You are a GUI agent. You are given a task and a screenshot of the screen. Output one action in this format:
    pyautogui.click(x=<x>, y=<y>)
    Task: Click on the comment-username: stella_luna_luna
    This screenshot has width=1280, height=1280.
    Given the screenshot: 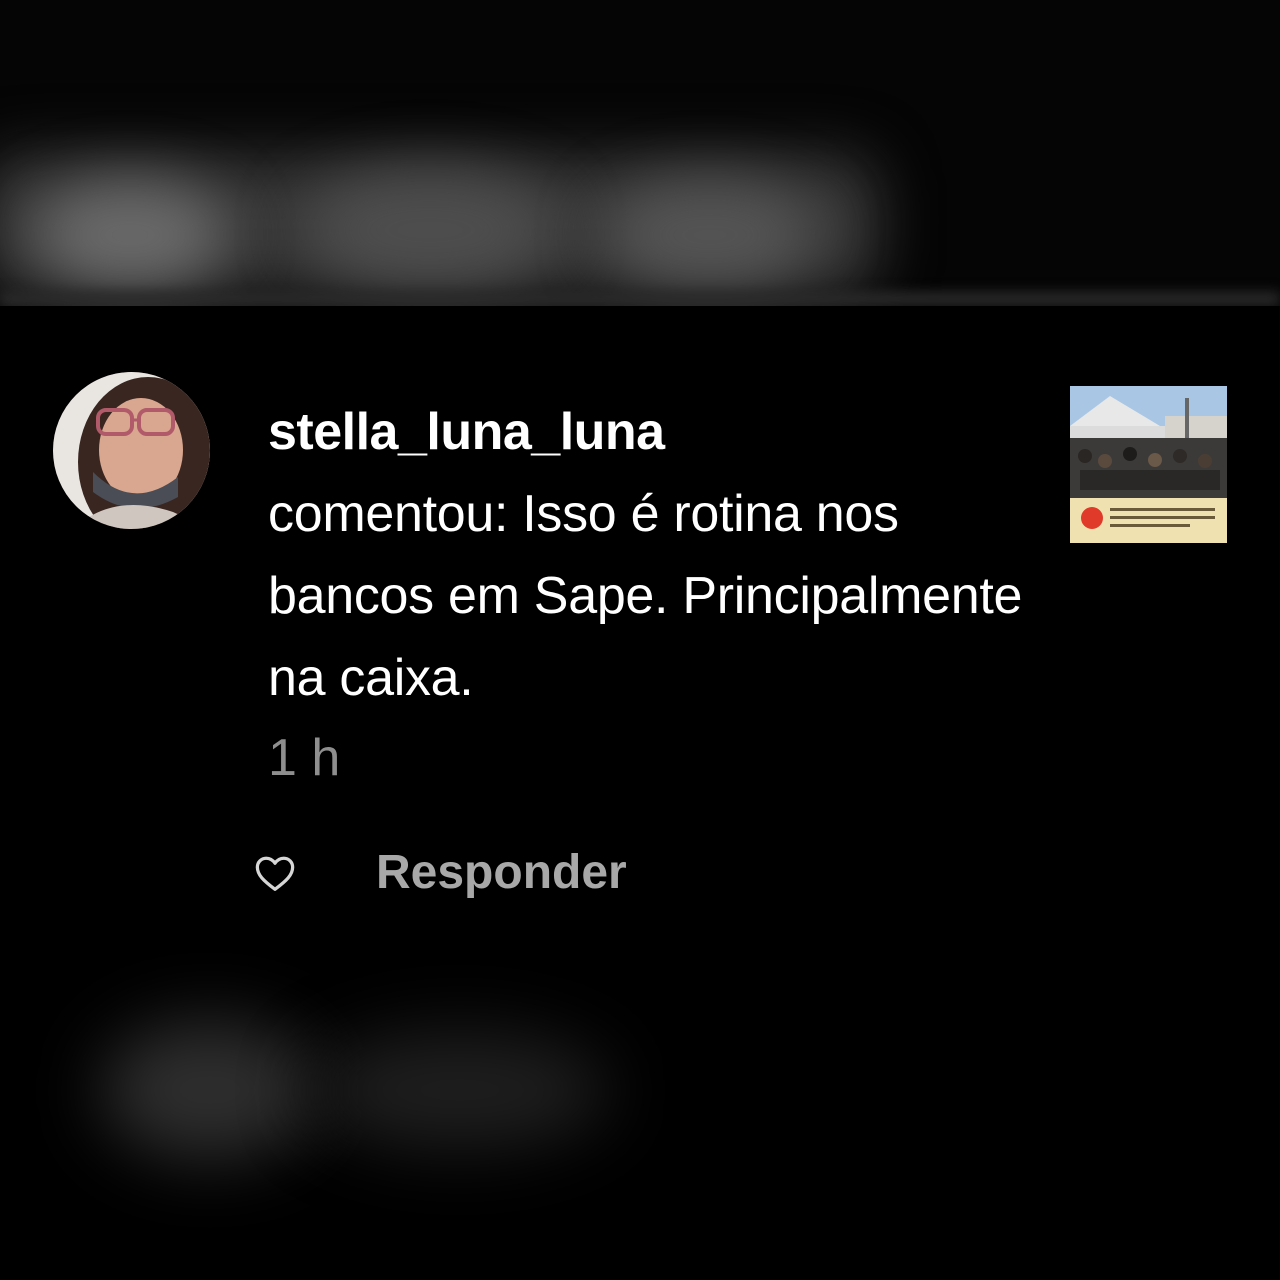 What is the action you would take?
    pyautogui.click(x=466, y=432)
    